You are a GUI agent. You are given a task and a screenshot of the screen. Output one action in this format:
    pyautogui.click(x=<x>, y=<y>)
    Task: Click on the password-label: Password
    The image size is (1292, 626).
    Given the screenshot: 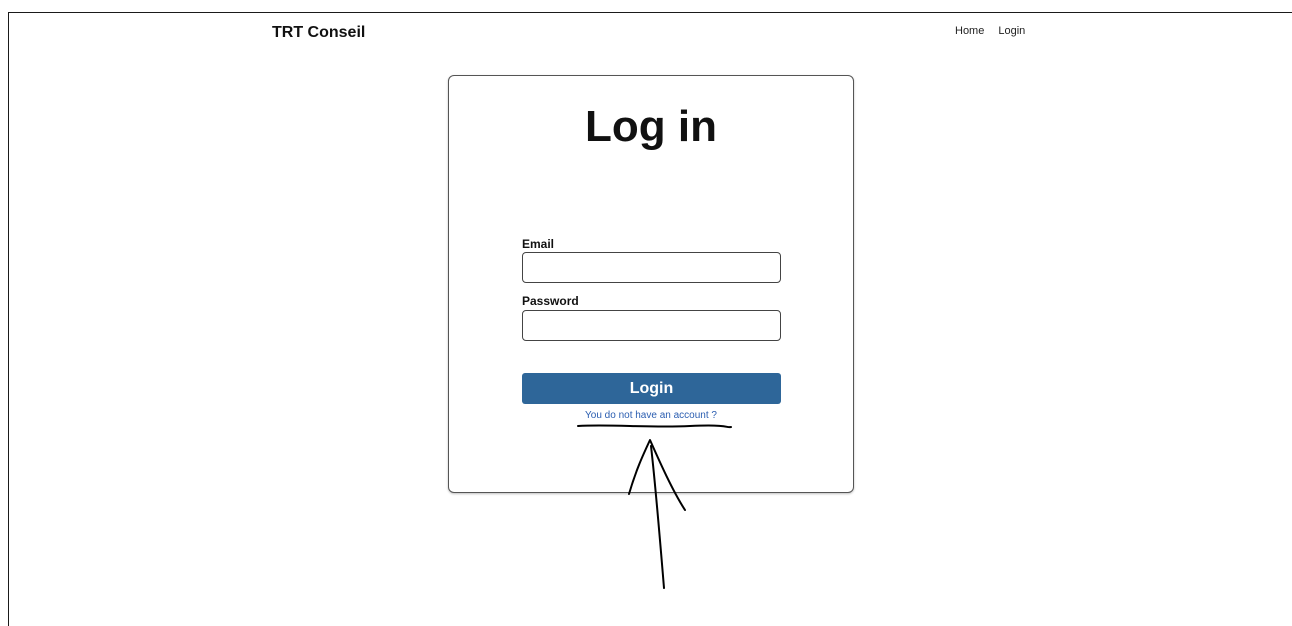 What is the action you would take?
    pyautogui.click(x=550, y=301)
    